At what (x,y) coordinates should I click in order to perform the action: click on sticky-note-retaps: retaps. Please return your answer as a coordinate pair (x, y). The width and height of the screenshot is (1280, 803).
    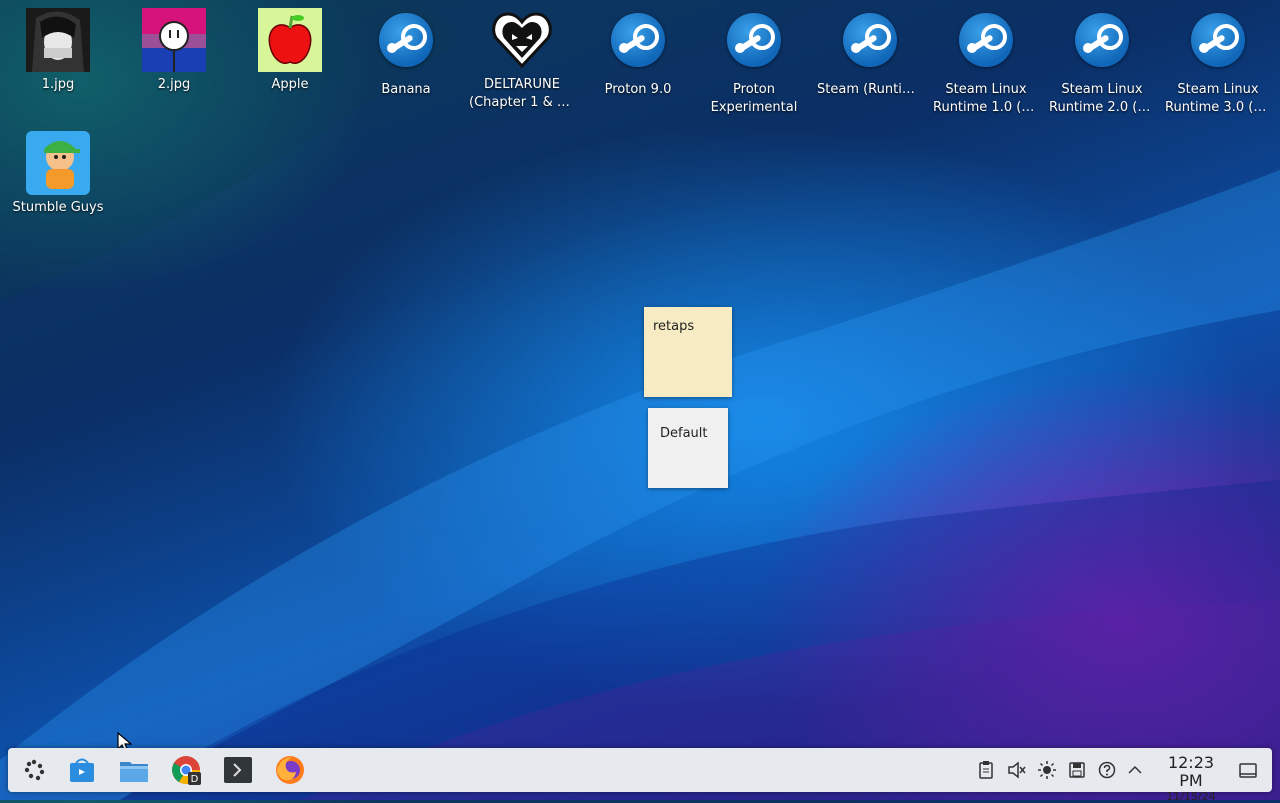
    Looking at the image, I should click on (688, 352).